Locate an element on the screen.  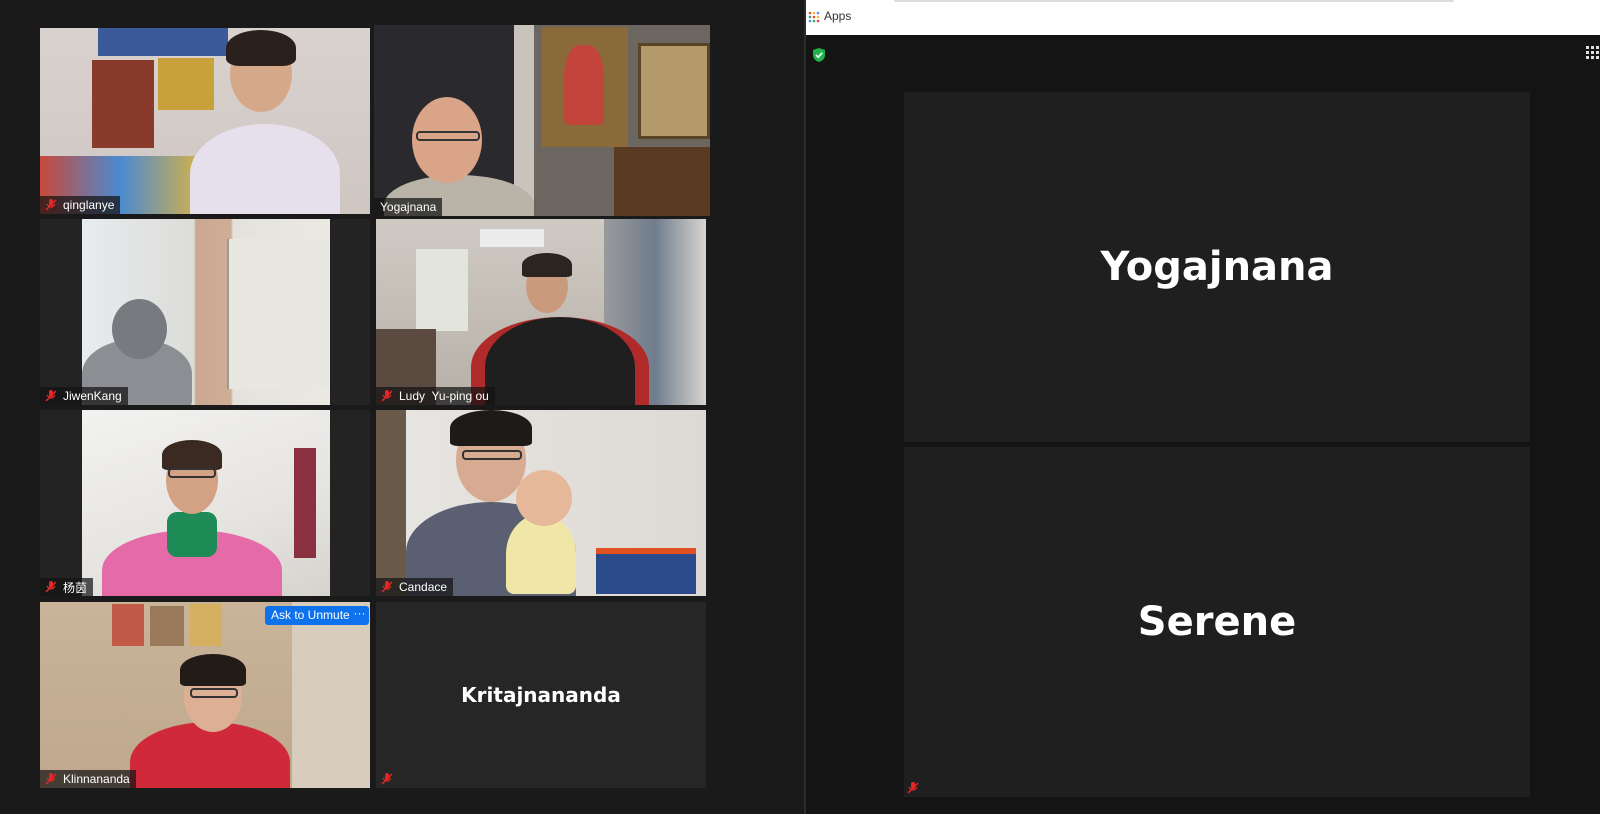
participant-name-bar: 杨茵 is located at coordinates (67, 587).